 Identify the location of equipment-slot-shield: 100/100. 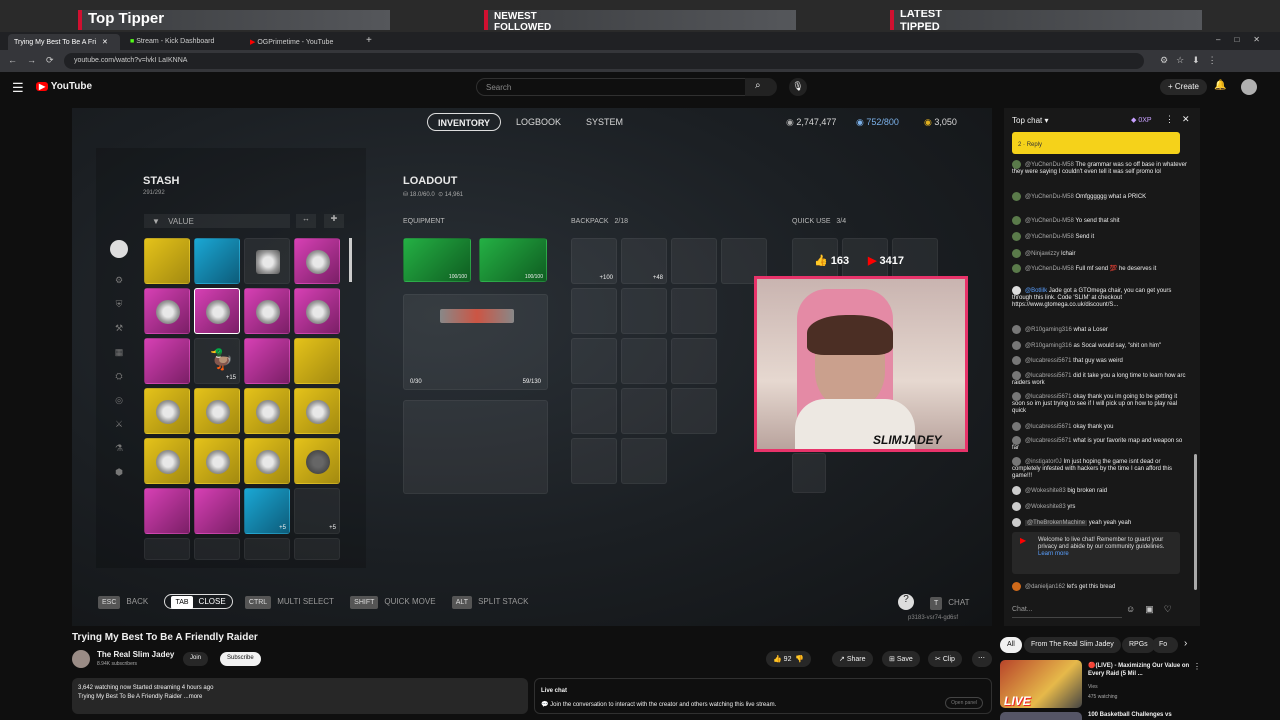
(513, 260).